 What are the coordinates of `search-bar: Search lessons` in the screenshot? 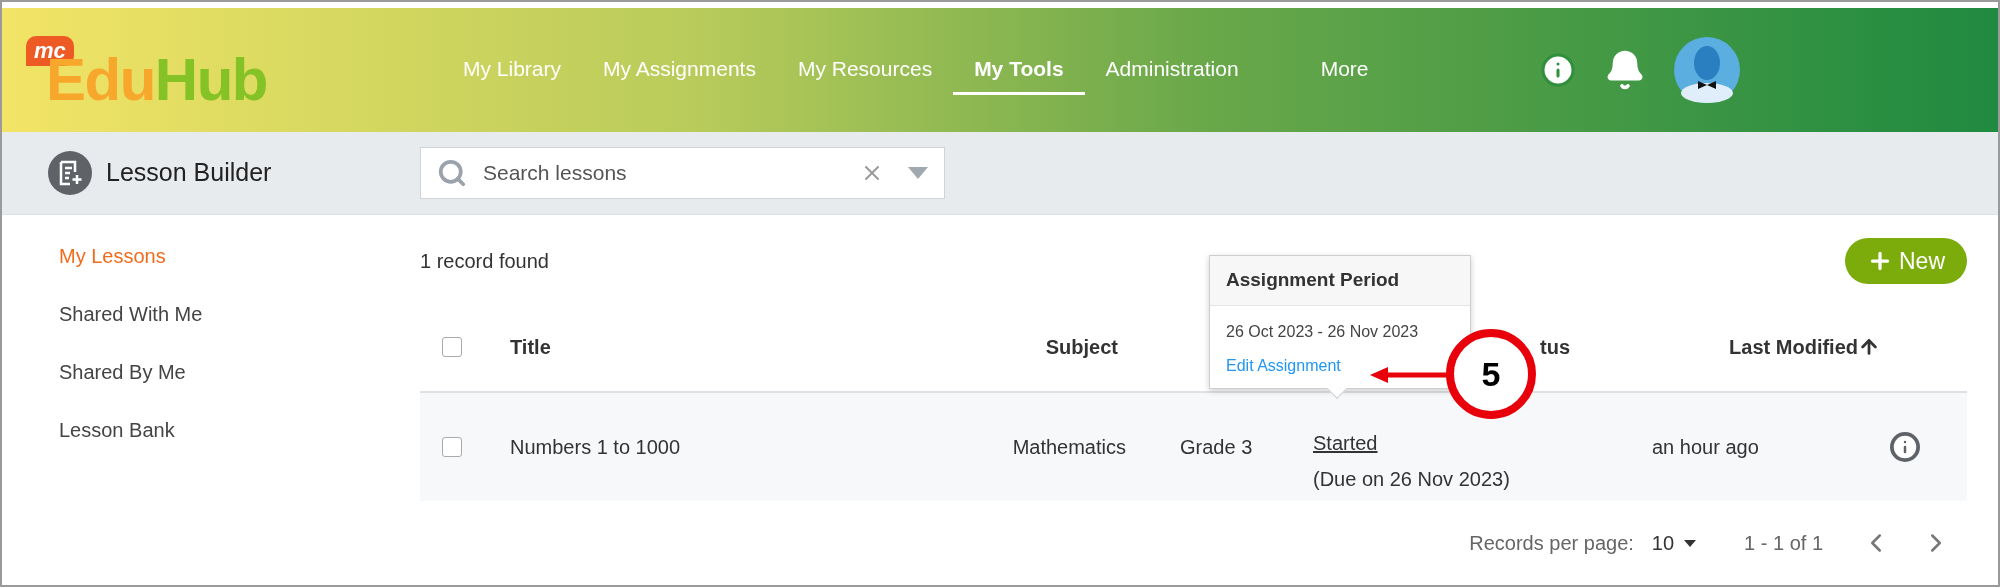 It's located at (682, 173).